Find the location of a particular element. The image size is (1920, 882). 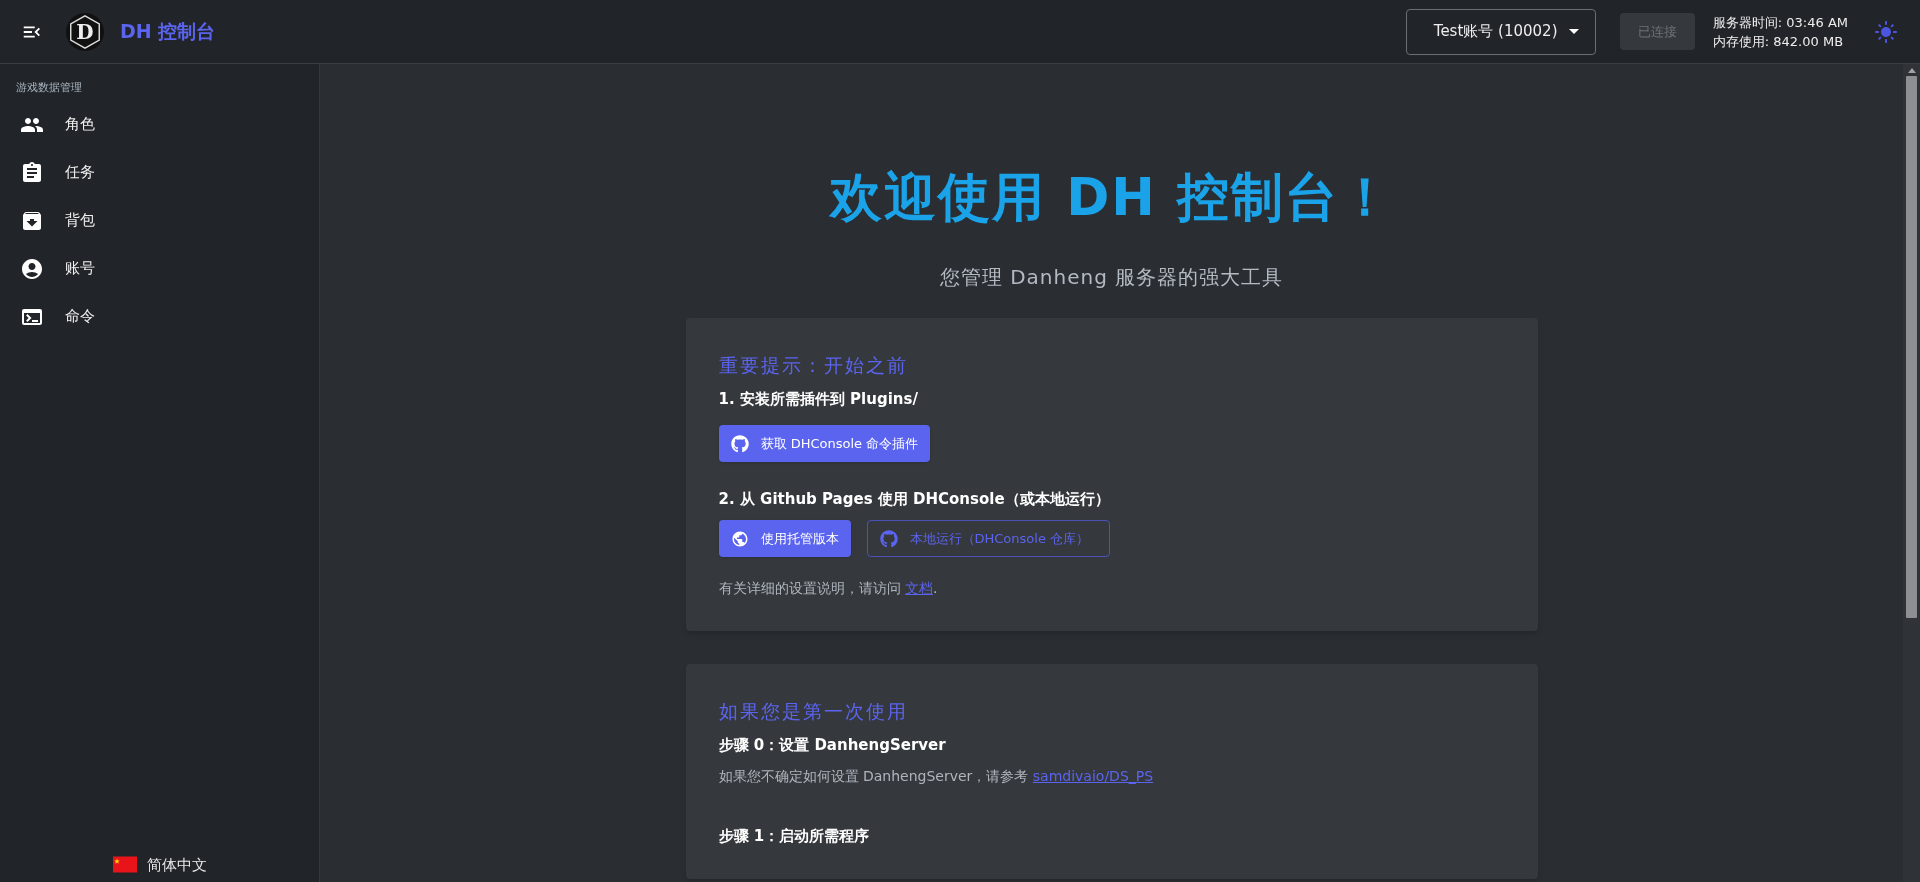

globe-icon is located at coordinates (739, 538).